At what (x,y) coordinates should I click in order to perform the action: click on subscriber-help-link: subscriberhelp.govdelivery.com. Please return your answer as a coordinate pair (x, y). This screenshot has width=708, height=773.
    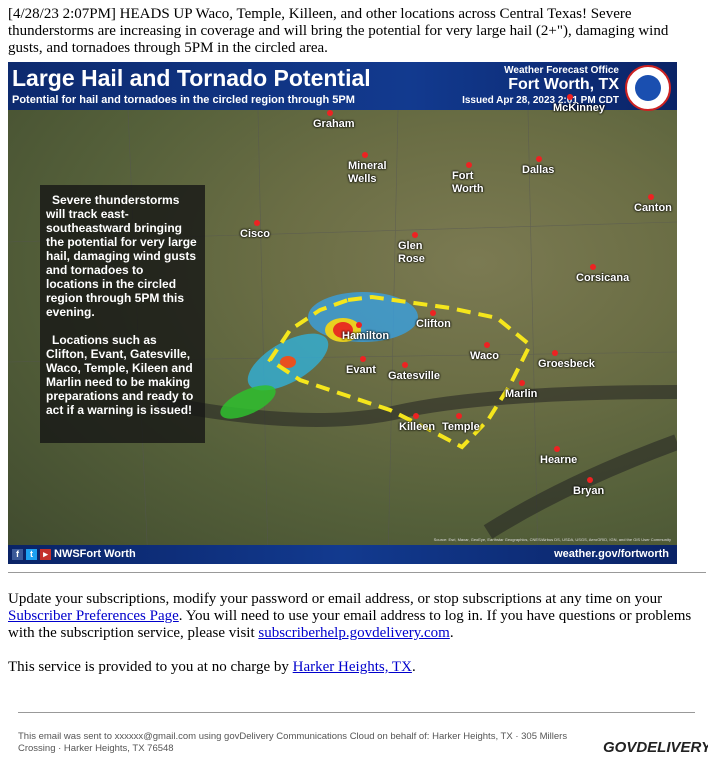
    Looking at the image, I should click on (353, 633).